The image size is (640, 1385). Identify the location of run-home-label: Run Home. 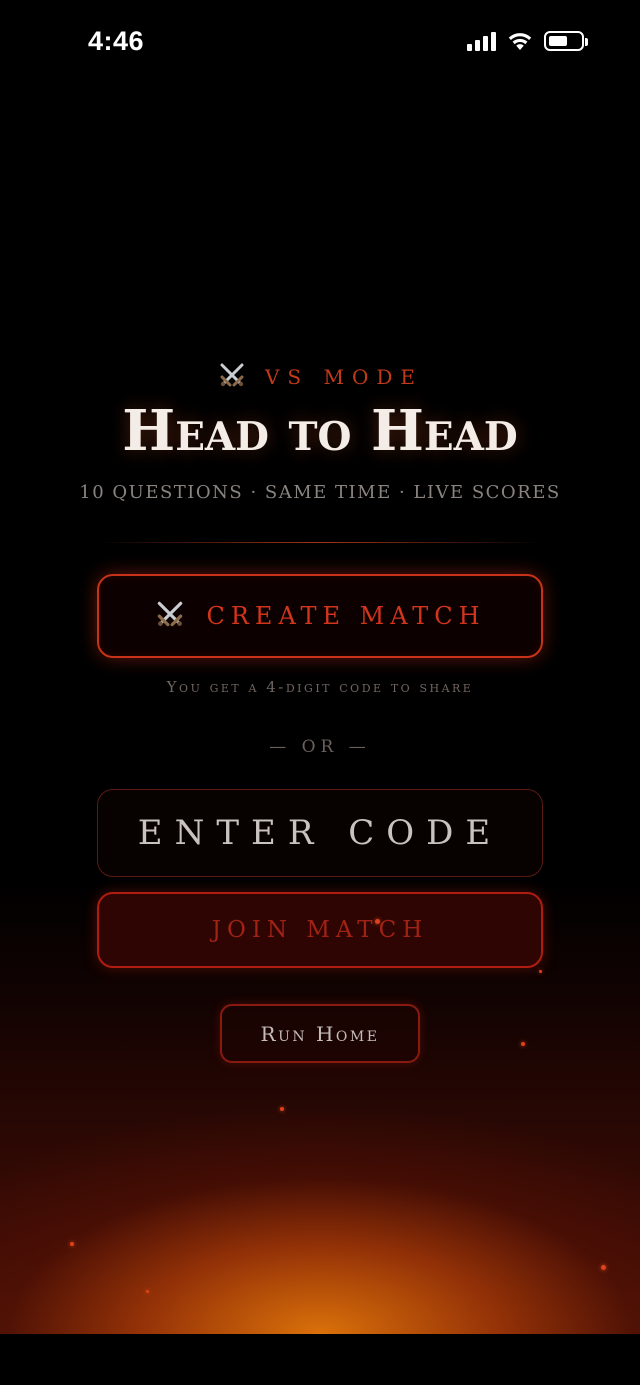
(320, 1033).